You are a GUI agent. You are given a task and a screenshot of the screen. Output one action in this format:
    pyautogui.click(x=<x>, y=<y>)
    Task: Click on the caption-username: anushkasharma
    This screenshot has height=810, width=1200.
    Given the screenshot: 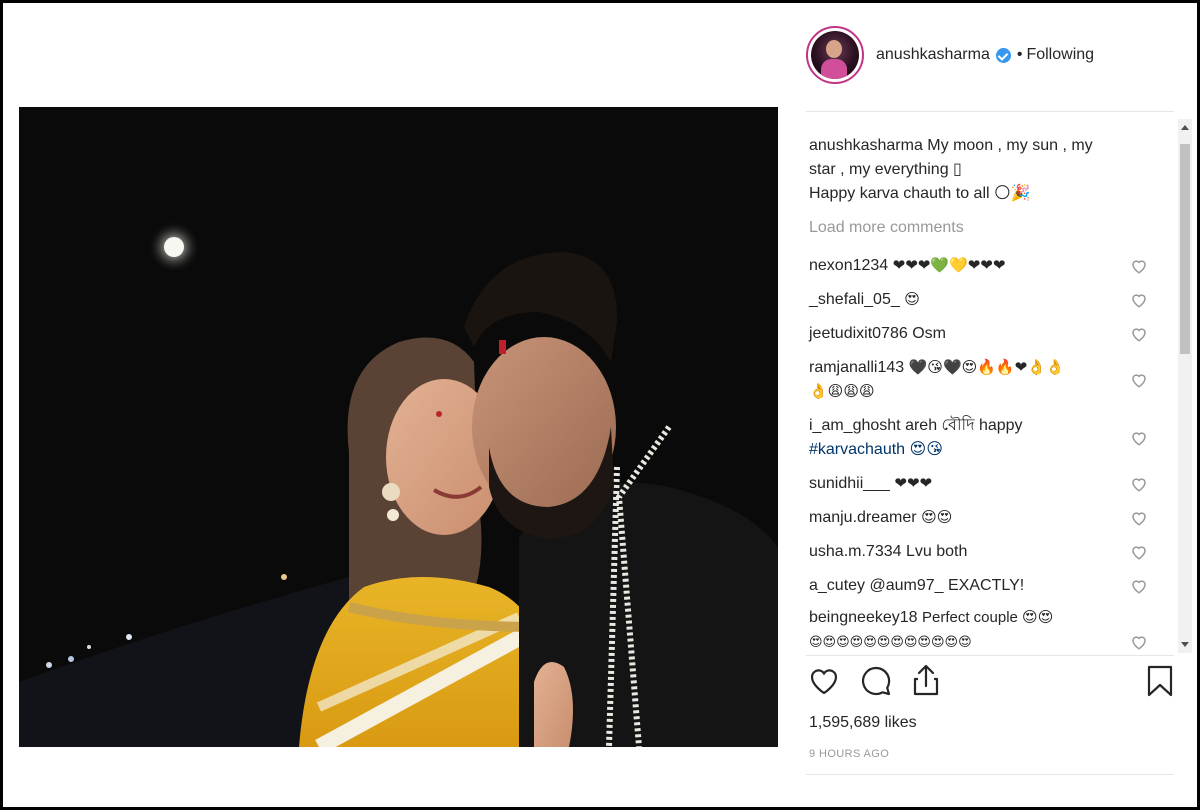 What is the action you would take?
    pyautogui.click(x=866, y=145)
    